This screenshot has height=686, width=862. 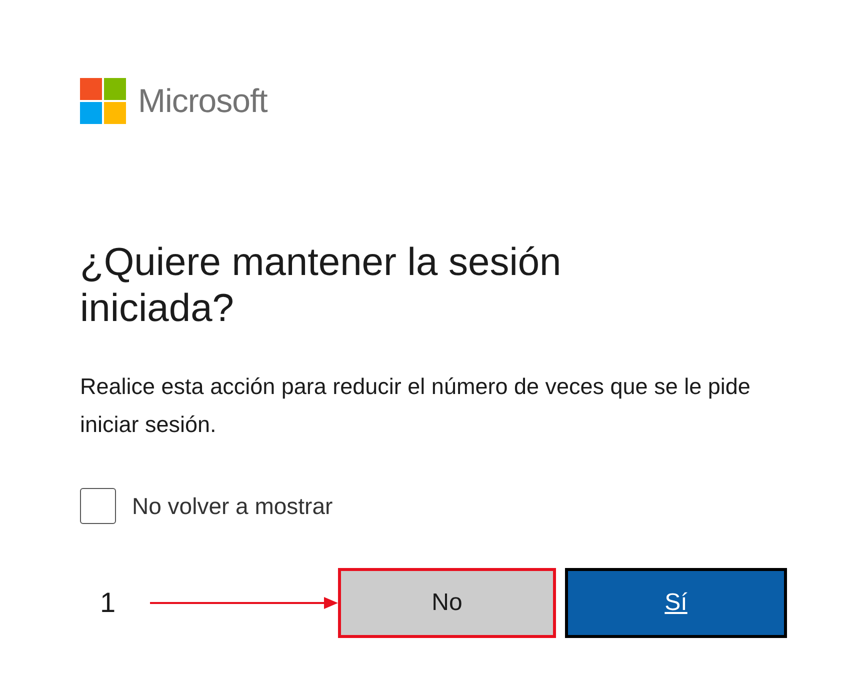 I want to click on annotation-number: 1, so click(x=108, y=603).